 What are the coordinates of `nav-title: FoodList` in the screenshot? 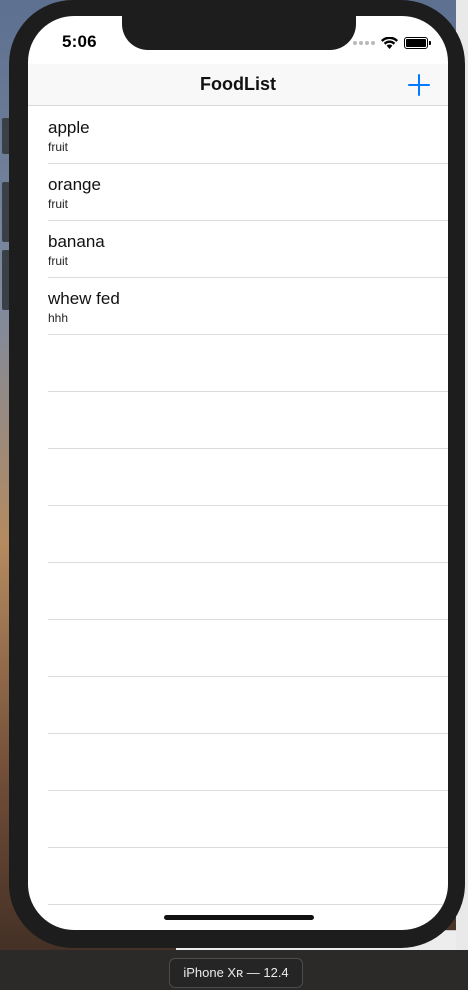 It's located at (238, 84).